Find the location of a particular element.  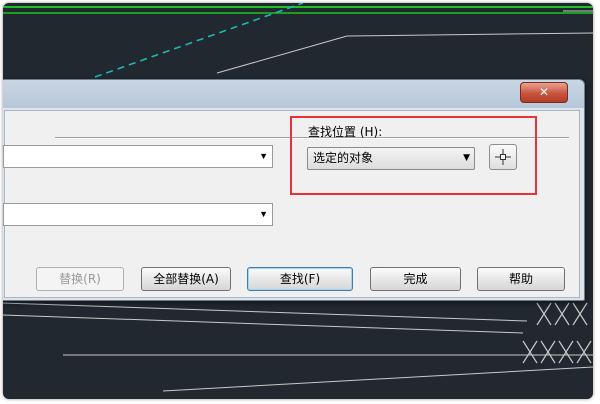

close-button: ✕ is located at coordinates (544, 92).